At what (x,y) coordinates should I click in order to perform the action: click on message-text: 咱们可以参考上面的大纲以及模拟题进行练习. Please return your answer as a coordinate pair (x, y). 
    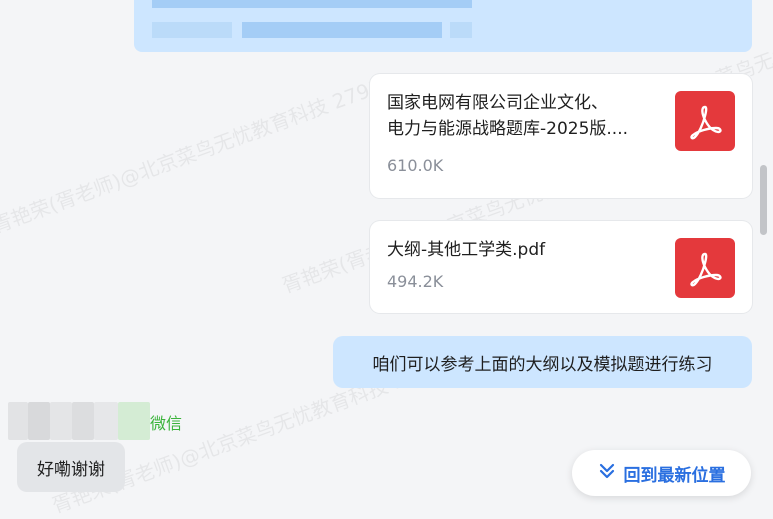
    Looking at the image, I should click on (542, 364).